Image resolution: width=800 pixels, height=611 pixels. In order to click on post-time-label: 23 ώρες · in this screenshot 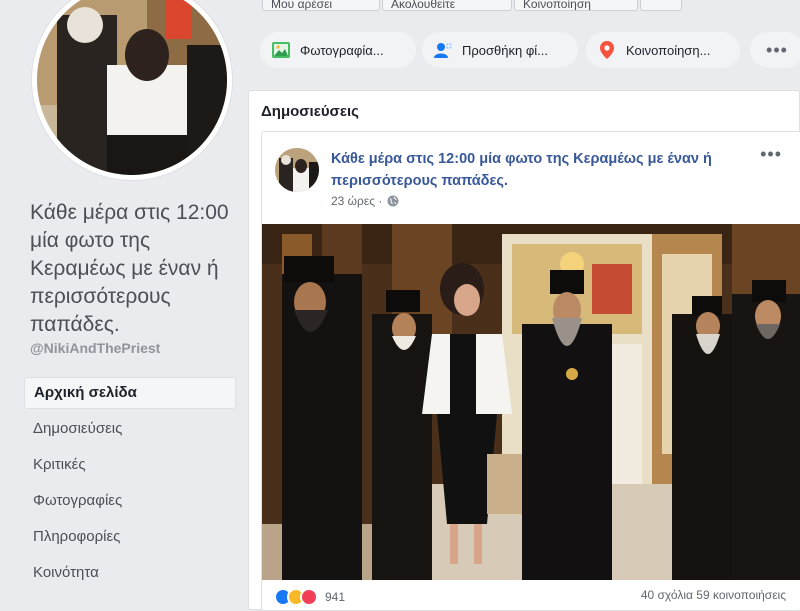, I will do `click(356, 201)`.